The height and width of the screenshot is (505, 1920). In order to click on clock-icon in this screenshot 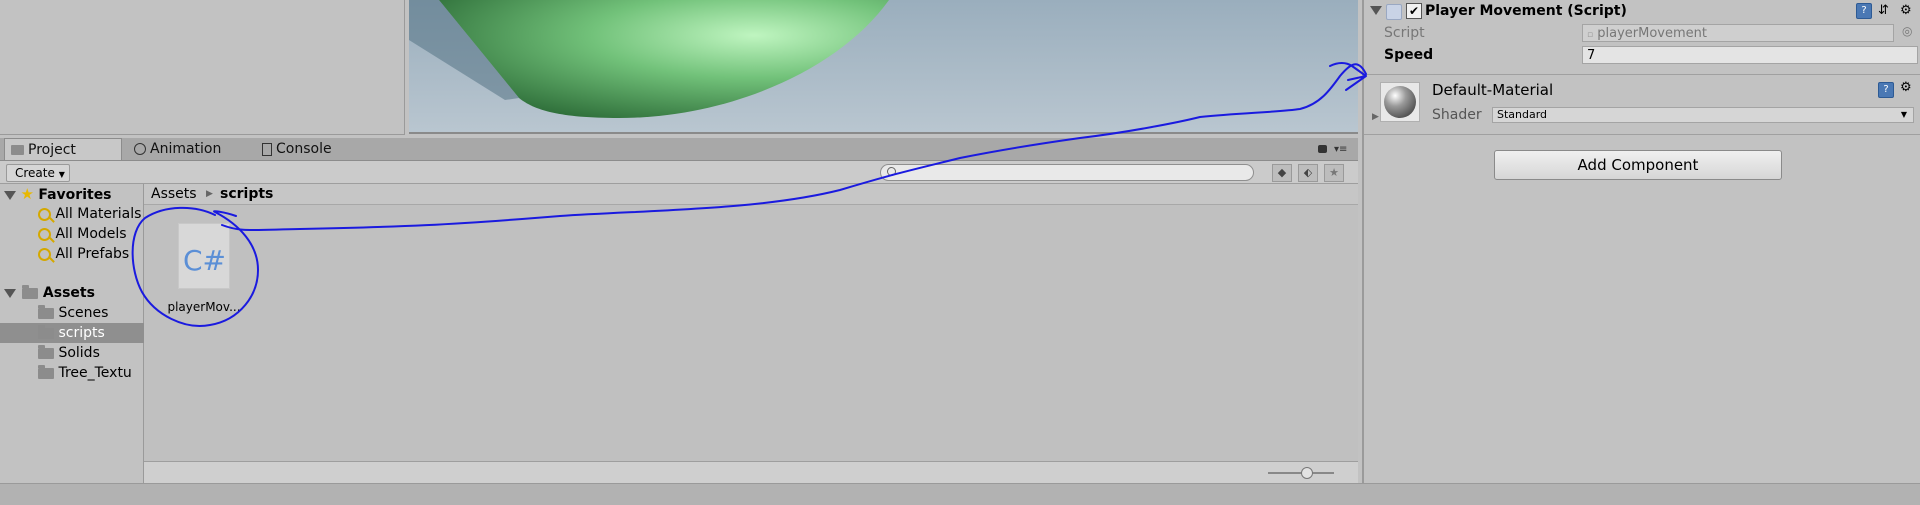, I will do `click(140, 149)`.